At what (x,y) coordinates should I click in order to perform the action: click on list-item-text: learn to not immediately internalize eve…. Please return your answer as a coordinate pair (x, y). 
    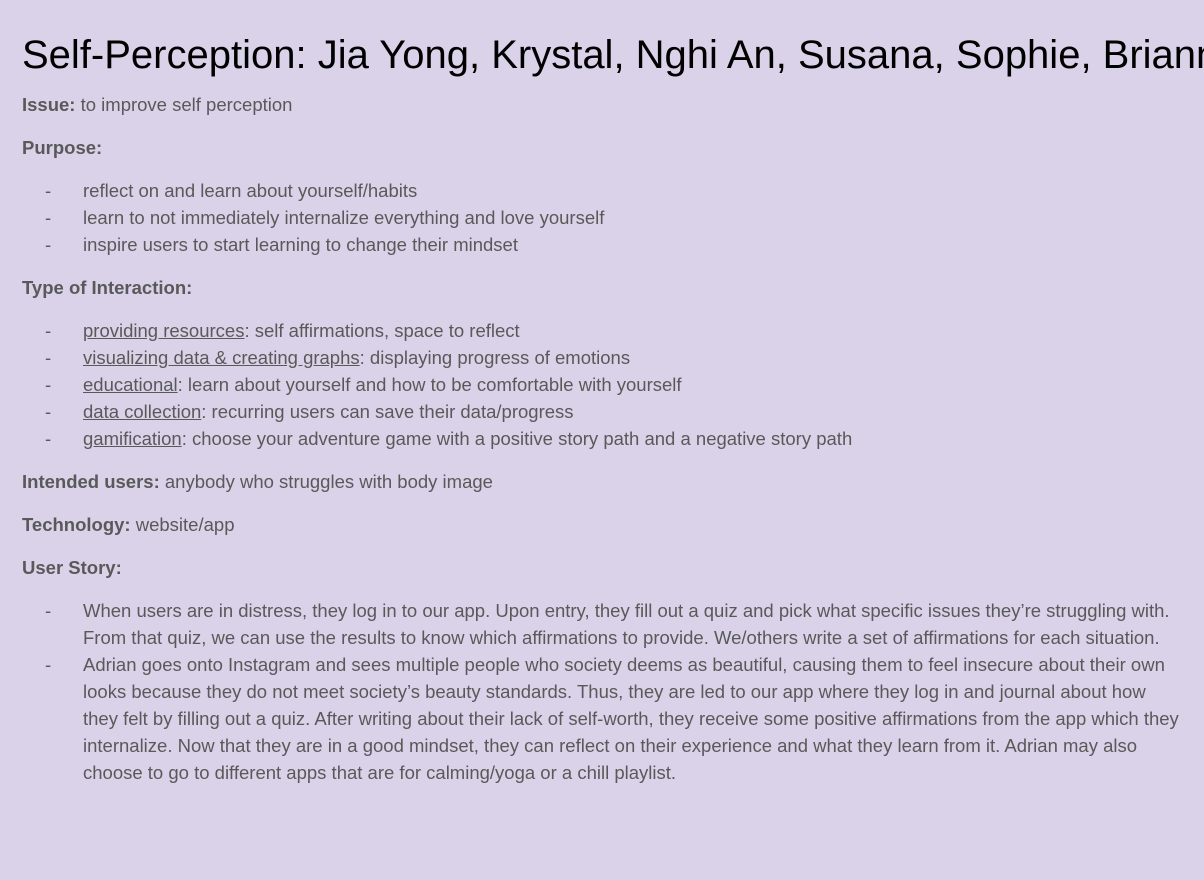
    Looking at the image, I should click on (344, 217).